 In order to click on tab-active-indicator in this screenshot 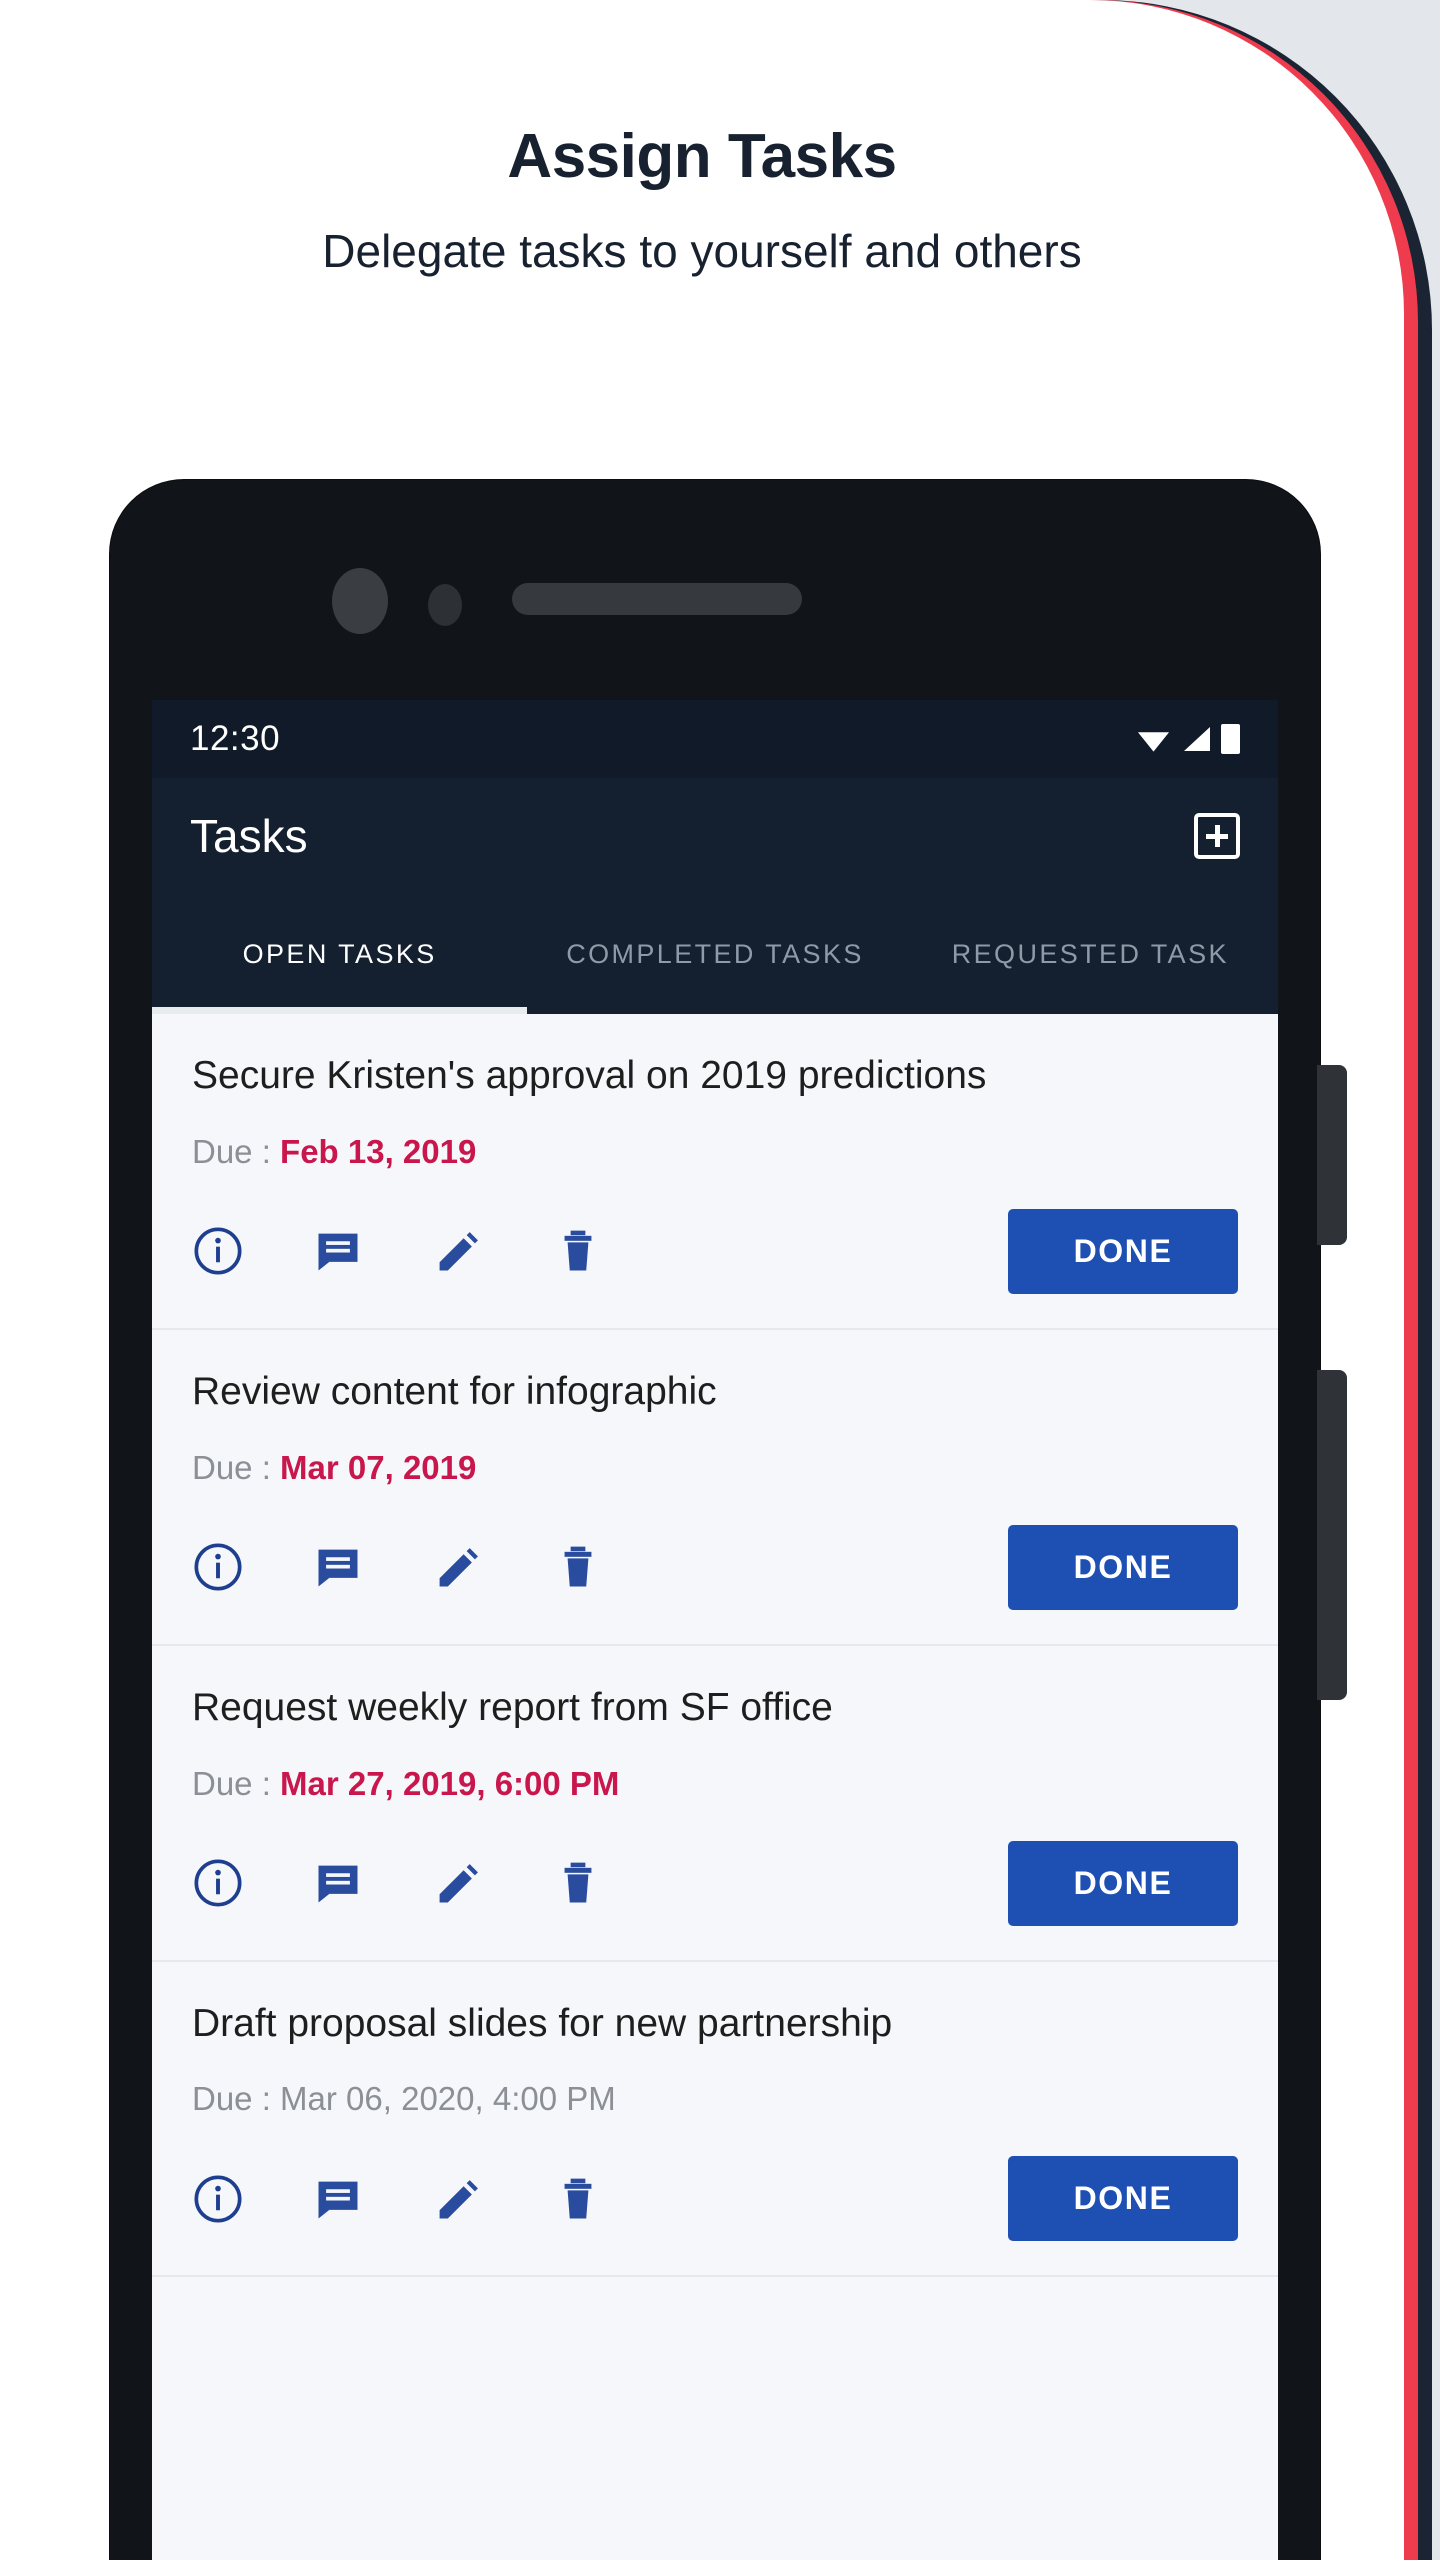, I will do `click(339, 1010)`.